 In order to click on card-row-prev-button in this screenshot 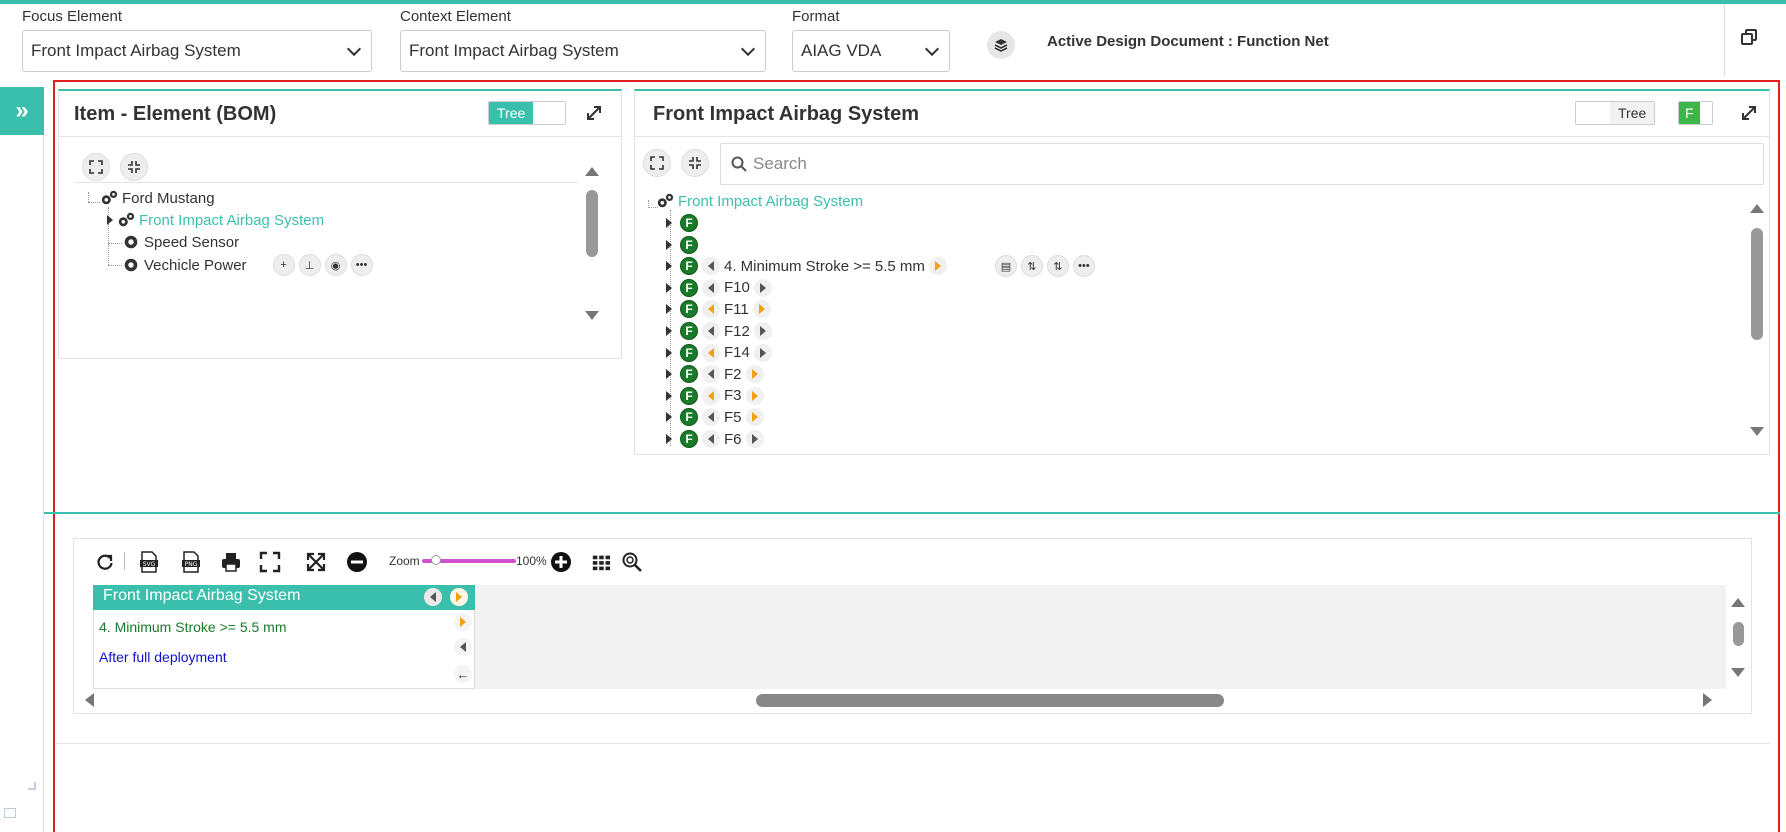, I will do `click(463, 647)`.